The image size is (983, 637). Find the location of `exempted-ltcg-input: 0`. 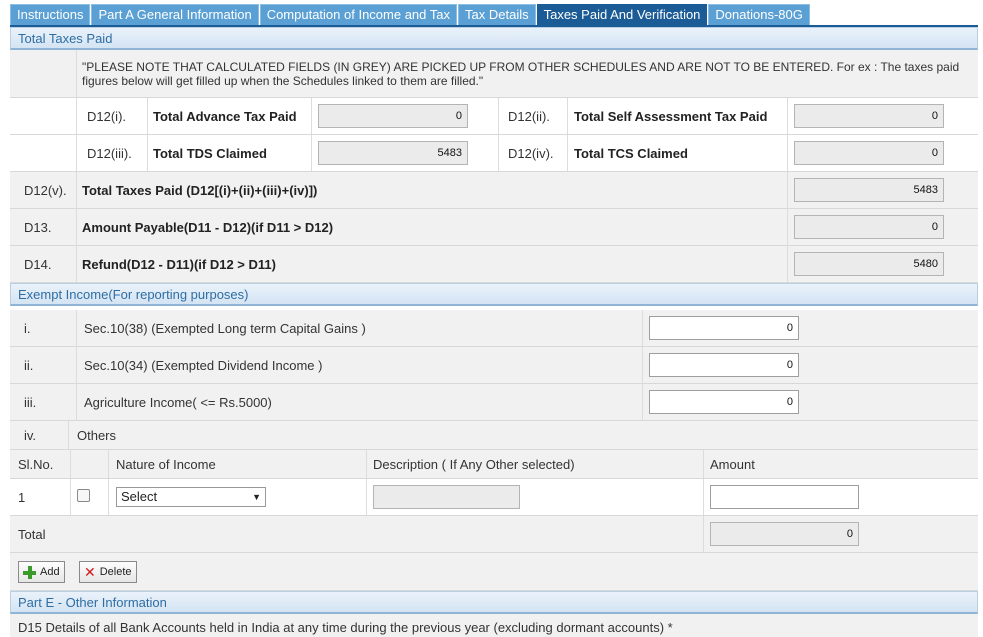

exempted-ltcg-input: 0 is located at coordinates (724, 328).